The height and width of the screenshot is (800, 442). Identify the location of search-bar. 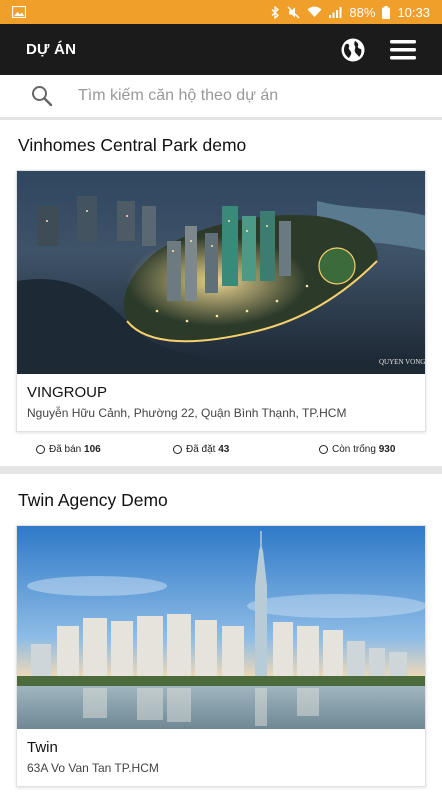
(221, 97).